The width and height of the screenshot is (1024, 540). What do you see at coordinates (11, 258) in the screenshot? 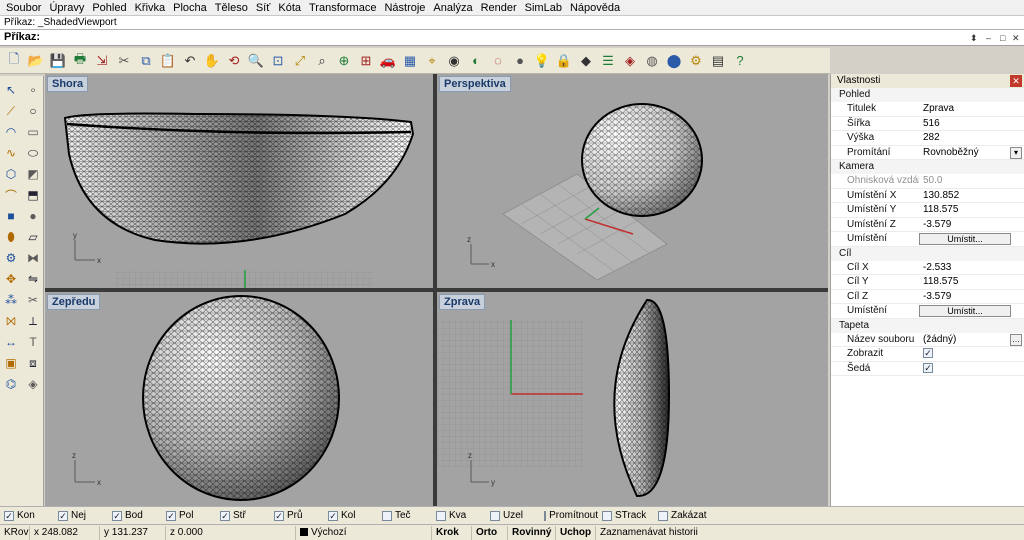
I see `mesh-icon: ⚙` at bounding box center [11, 258].